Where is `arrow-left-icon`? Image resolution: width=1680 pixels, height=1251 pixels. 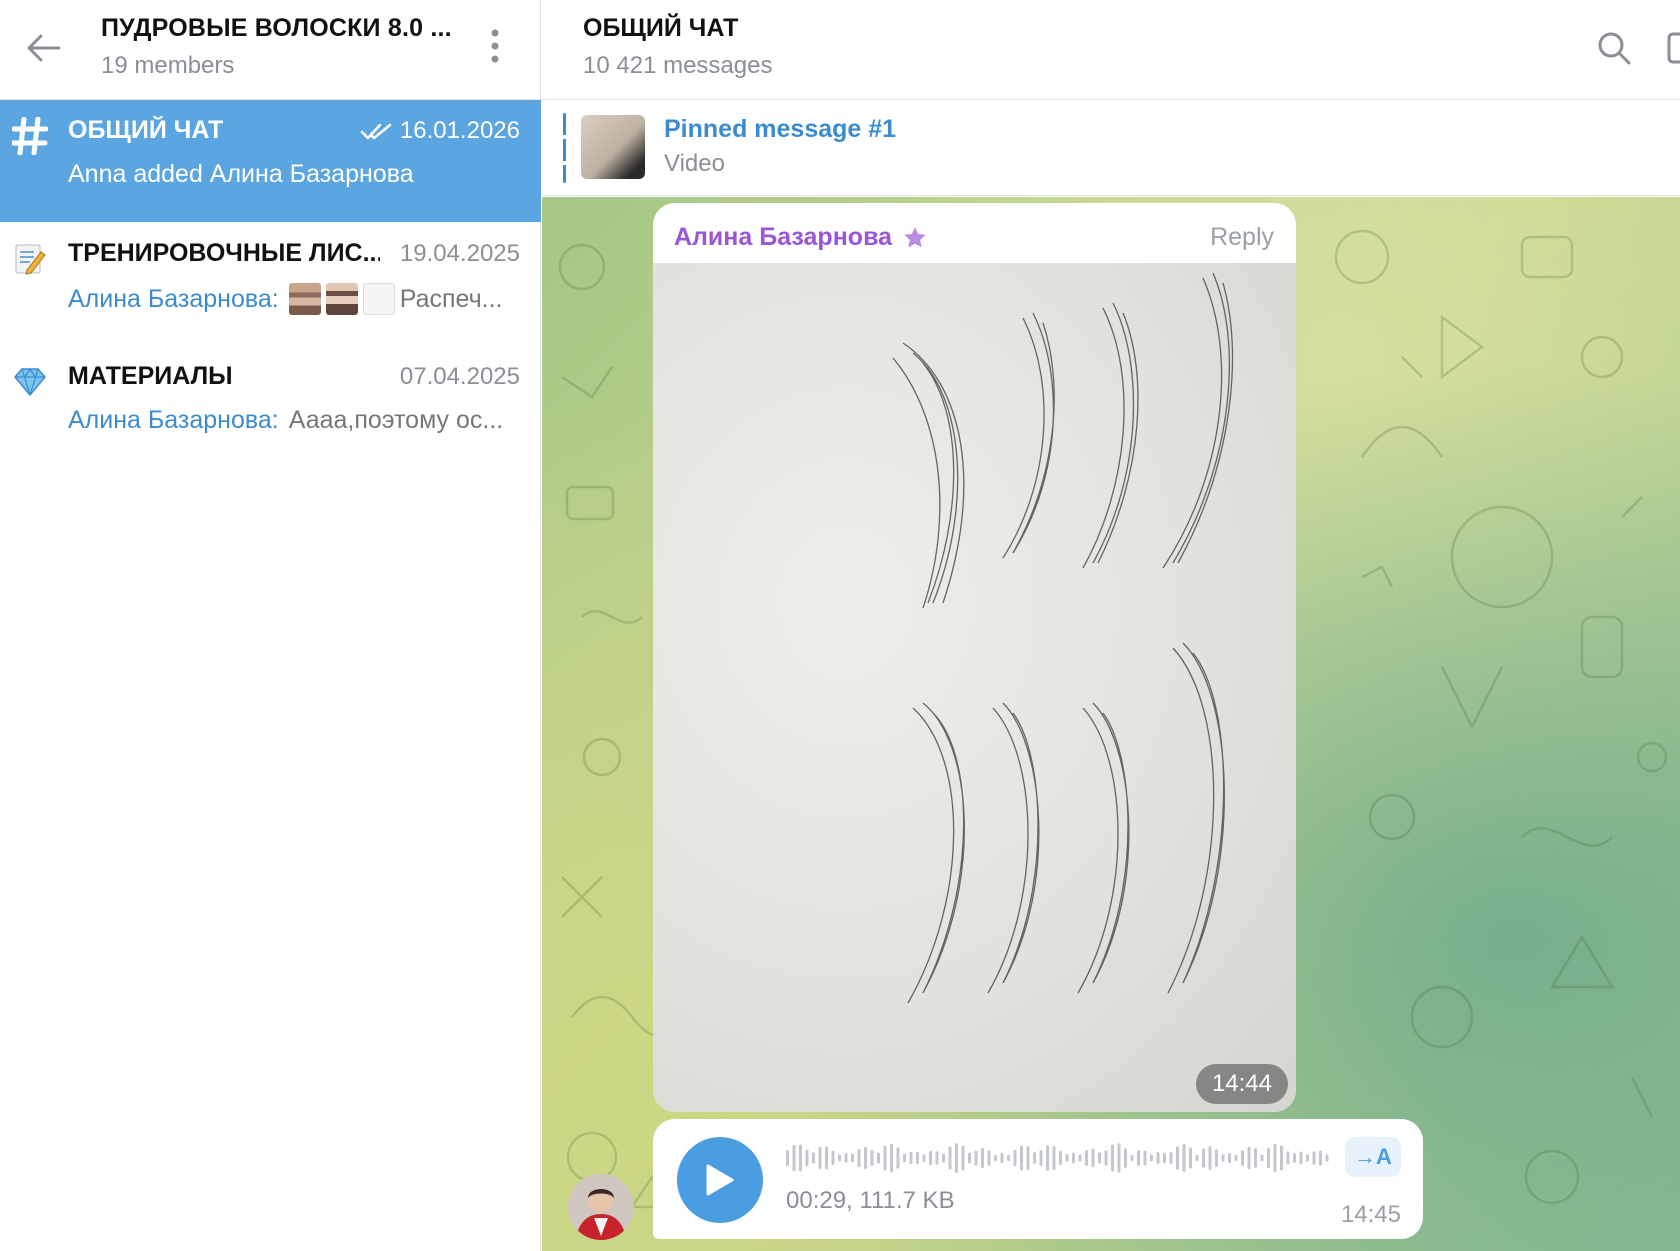
arrow-left-icon is located at coordinates (44, 48).